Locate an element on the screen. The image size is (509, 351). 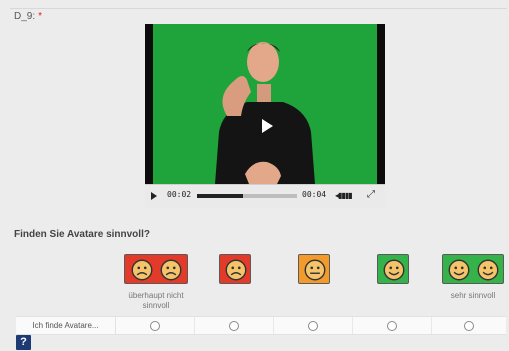
current-time: 00:02 is located at coordinates (179, 194).